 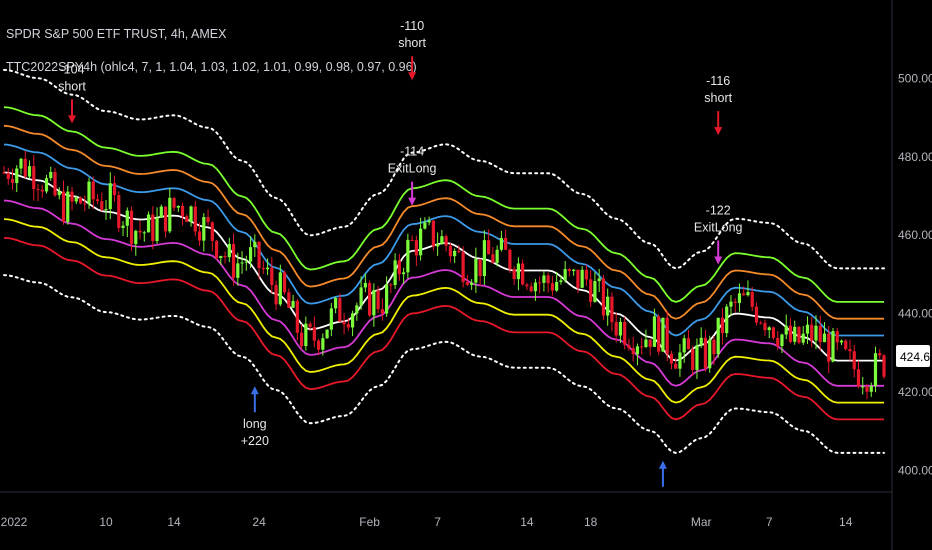 What do you see at coordinates (427, 522) in the screenshot?
I see `x-axis: 2022 10 14 24 Feb 7 14 18 Mar 7 14` at bounding box center [427, 522].